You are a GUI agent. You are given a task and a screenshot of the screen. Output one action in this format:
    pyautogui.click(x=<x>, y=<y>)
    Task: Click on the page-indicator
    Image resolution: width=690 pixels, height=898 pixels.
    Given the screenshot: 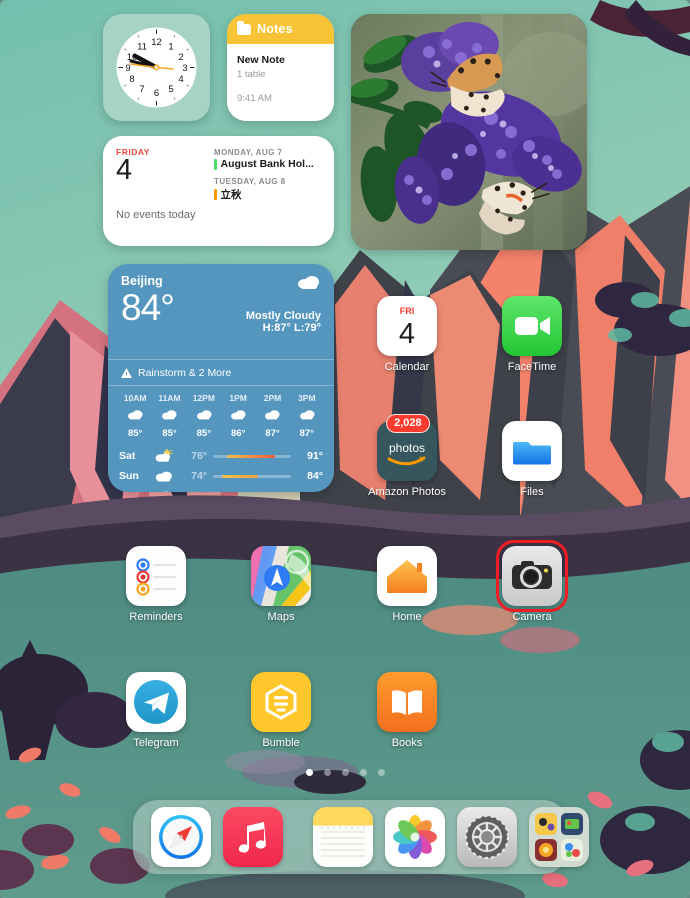 What is the action you would take?
    pyautogui.click(x=345, y=772)
    